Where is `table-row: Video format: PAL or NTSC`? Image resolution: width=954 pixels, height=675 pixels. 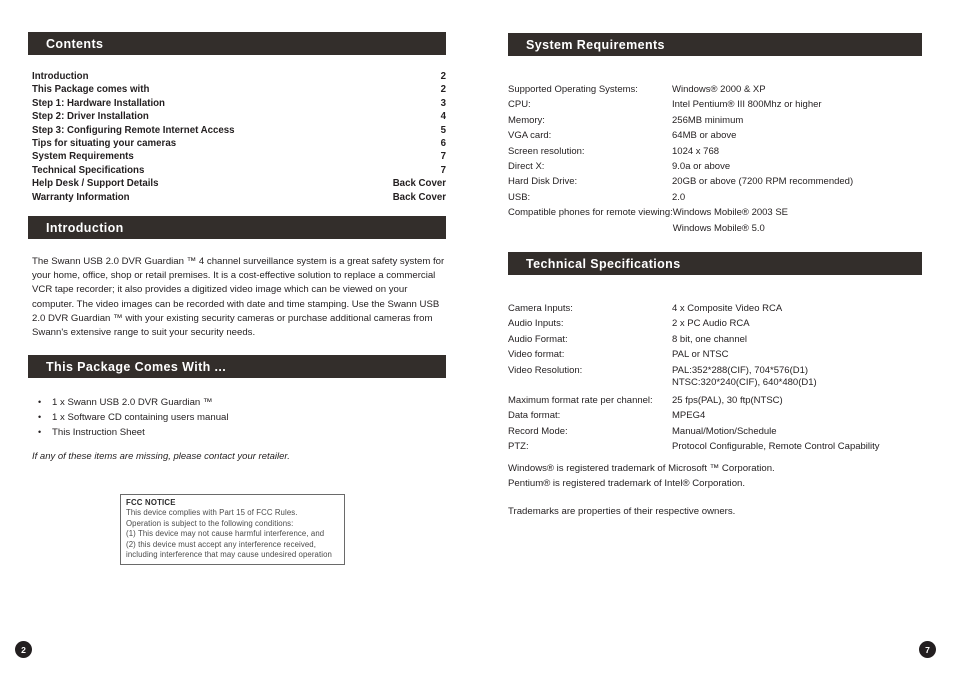 table-row: Video format: PAL or NTSC is located at coordinates (723, 354).